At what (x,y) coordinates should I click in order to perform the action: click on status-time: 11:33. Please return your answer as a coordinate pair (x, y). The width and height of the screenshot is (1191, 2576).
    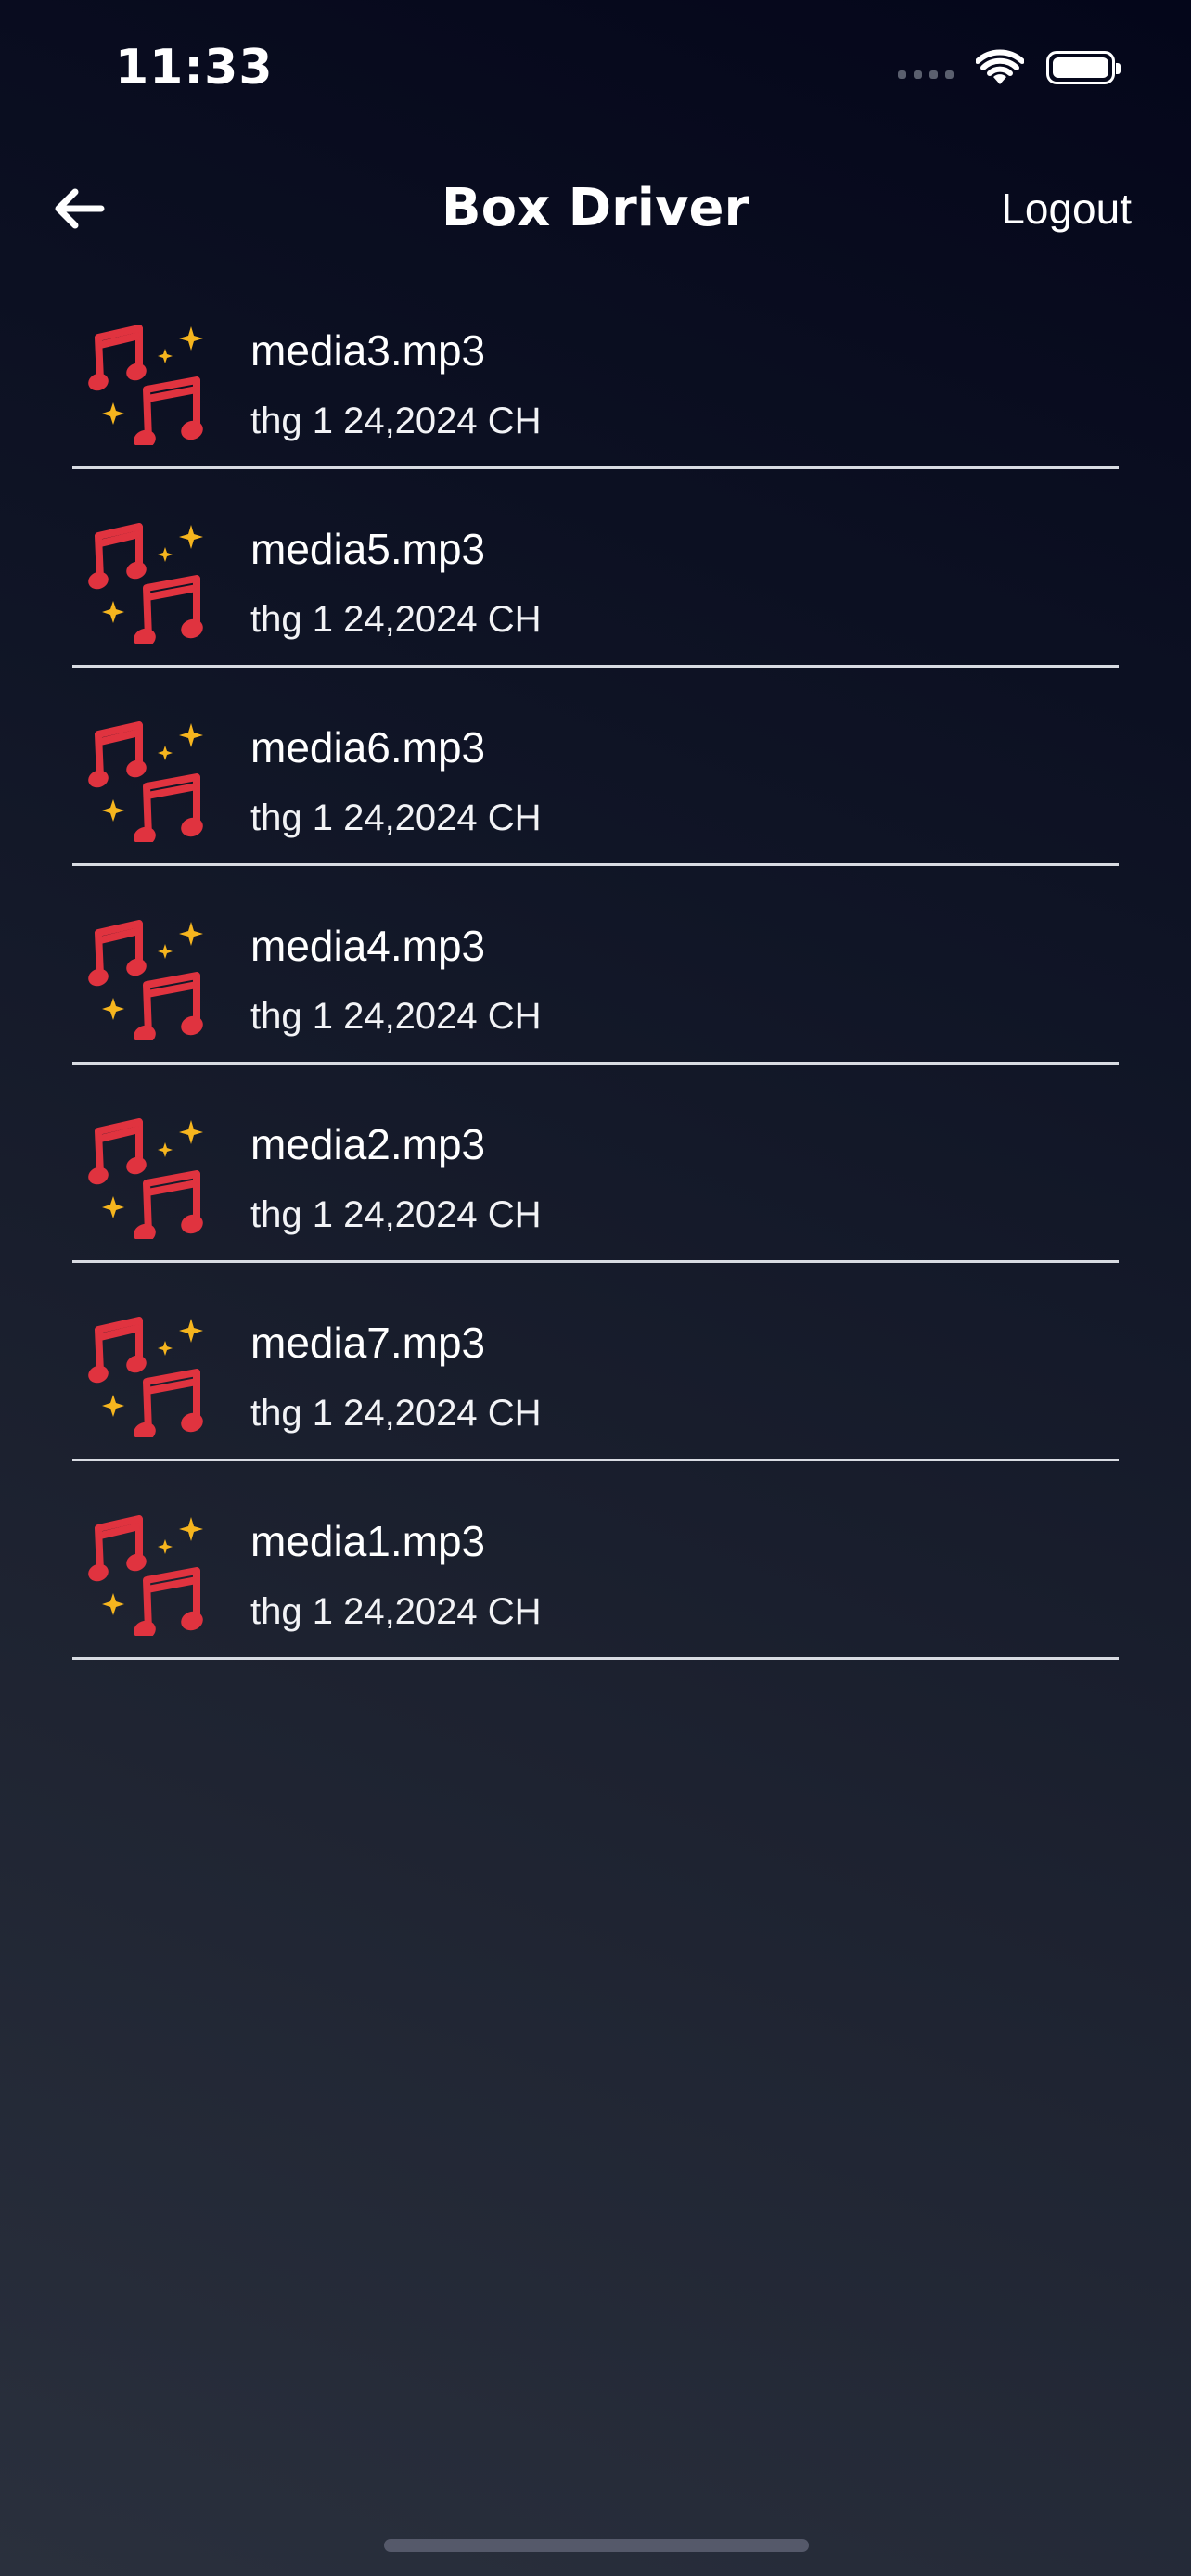
    Looking at the image, I should click on (194, 68).